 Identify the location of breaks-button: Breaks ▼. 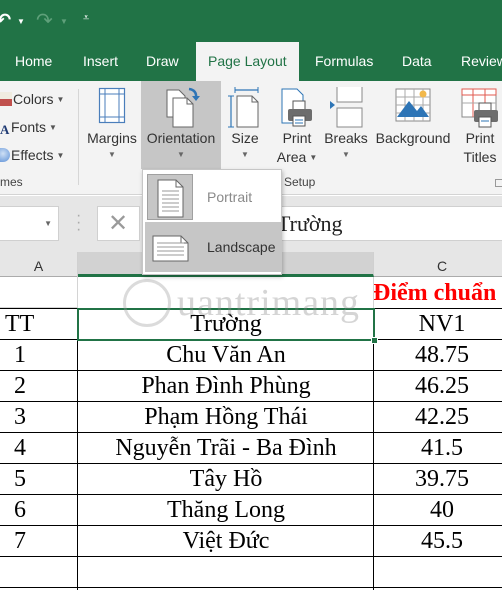
(346, 121).